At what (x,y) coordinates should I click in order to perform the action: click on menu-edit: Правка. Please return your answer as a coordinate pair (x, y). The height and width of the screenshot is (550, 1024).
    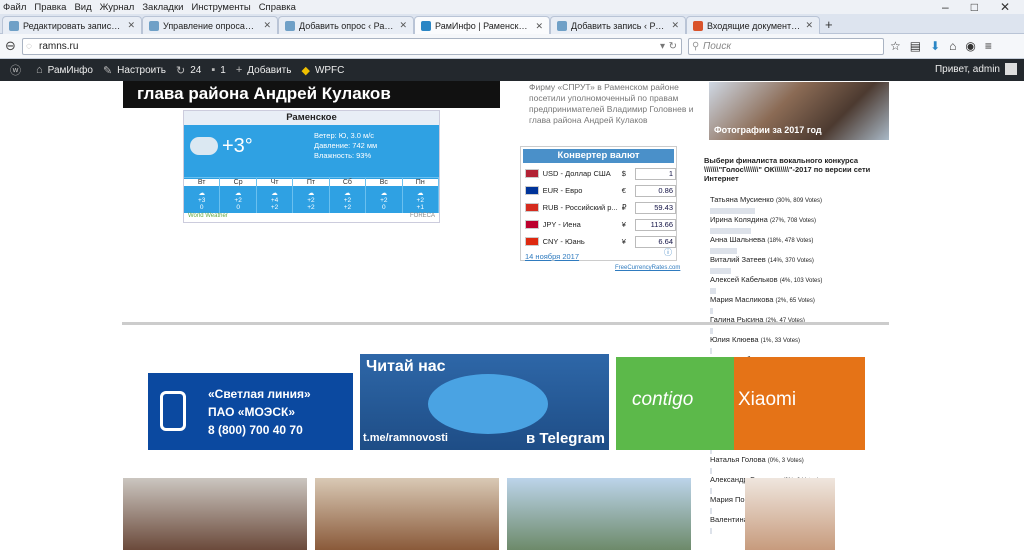
    Looking at the image, I should click on (50, 7).